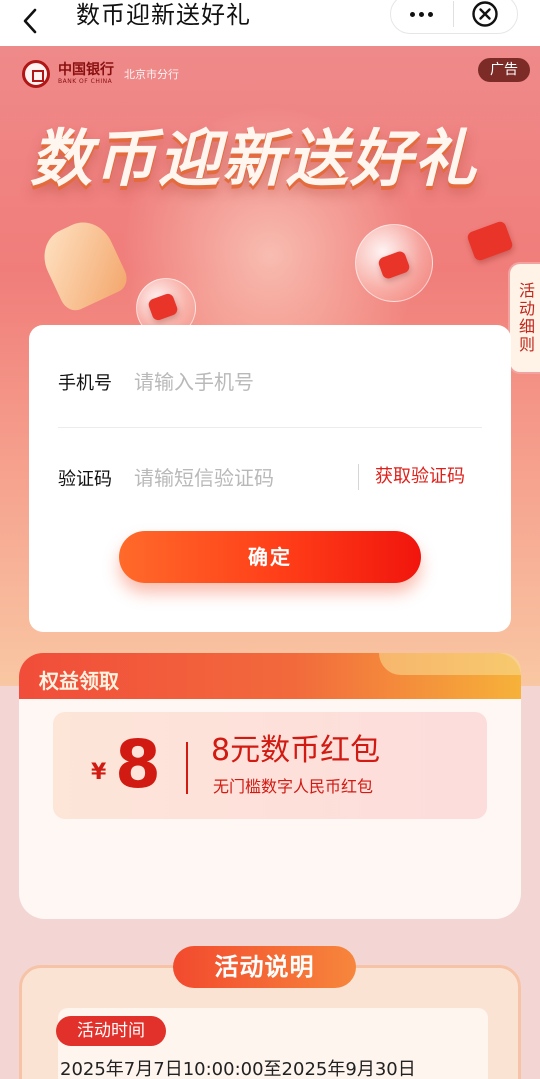  I want to click on page-title: 数币迎新送好礼, so click(163, 15).